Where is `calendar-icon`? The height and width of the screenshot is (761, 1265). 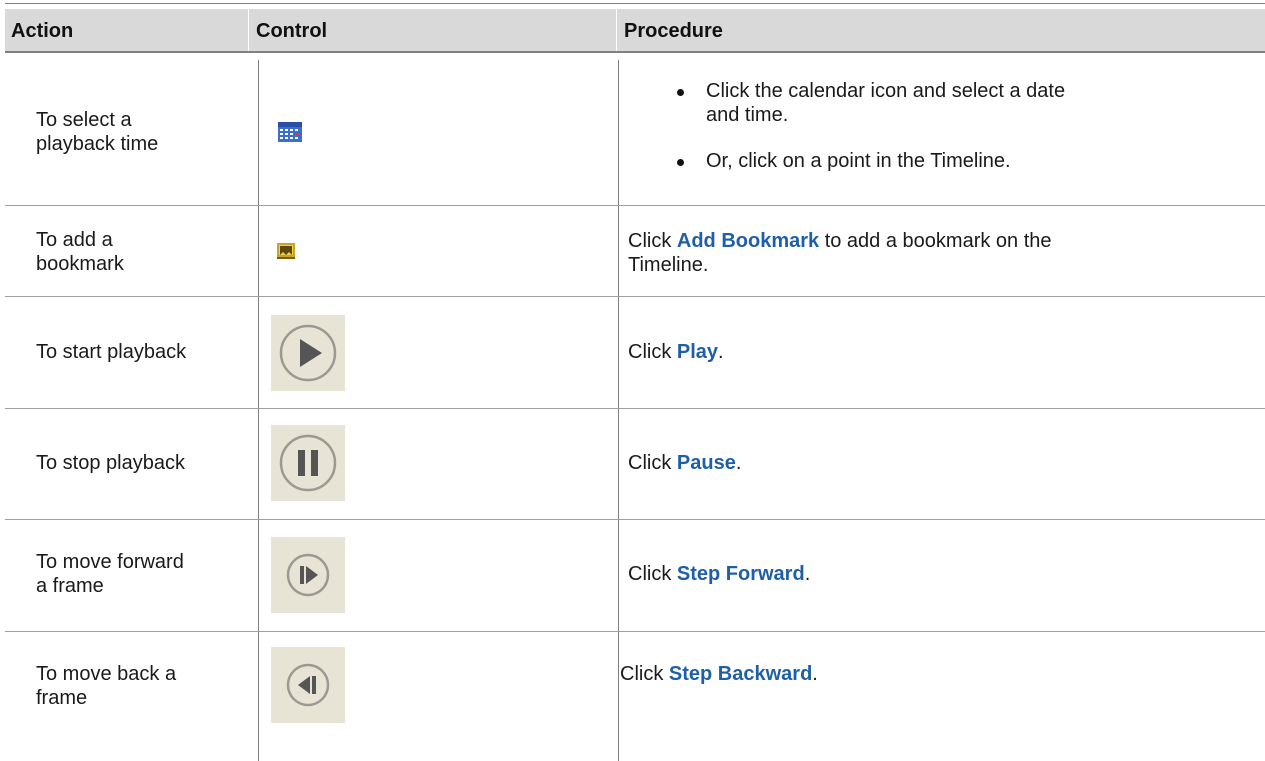
calendar-icon is located at coordinates (290, 134).